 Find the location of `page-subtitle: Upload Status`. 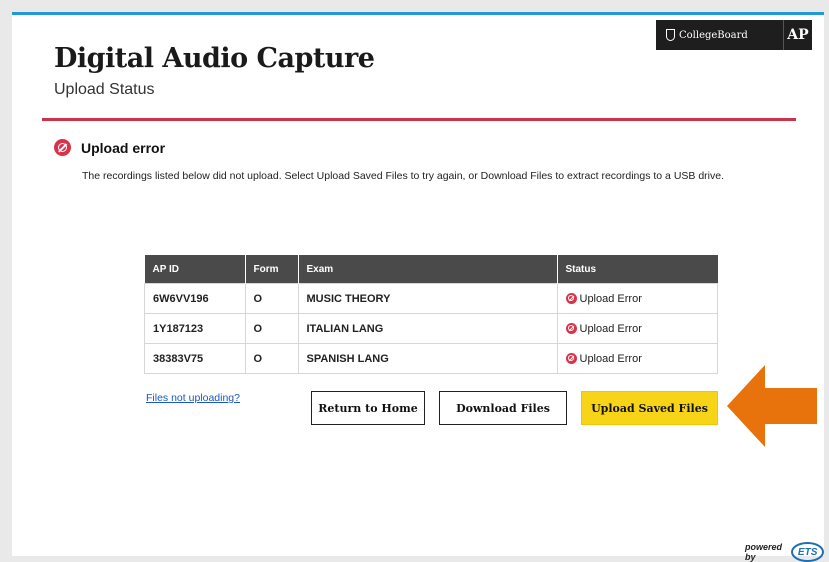

page-subtitle: Upload Status is located at coordinates (104, 89).